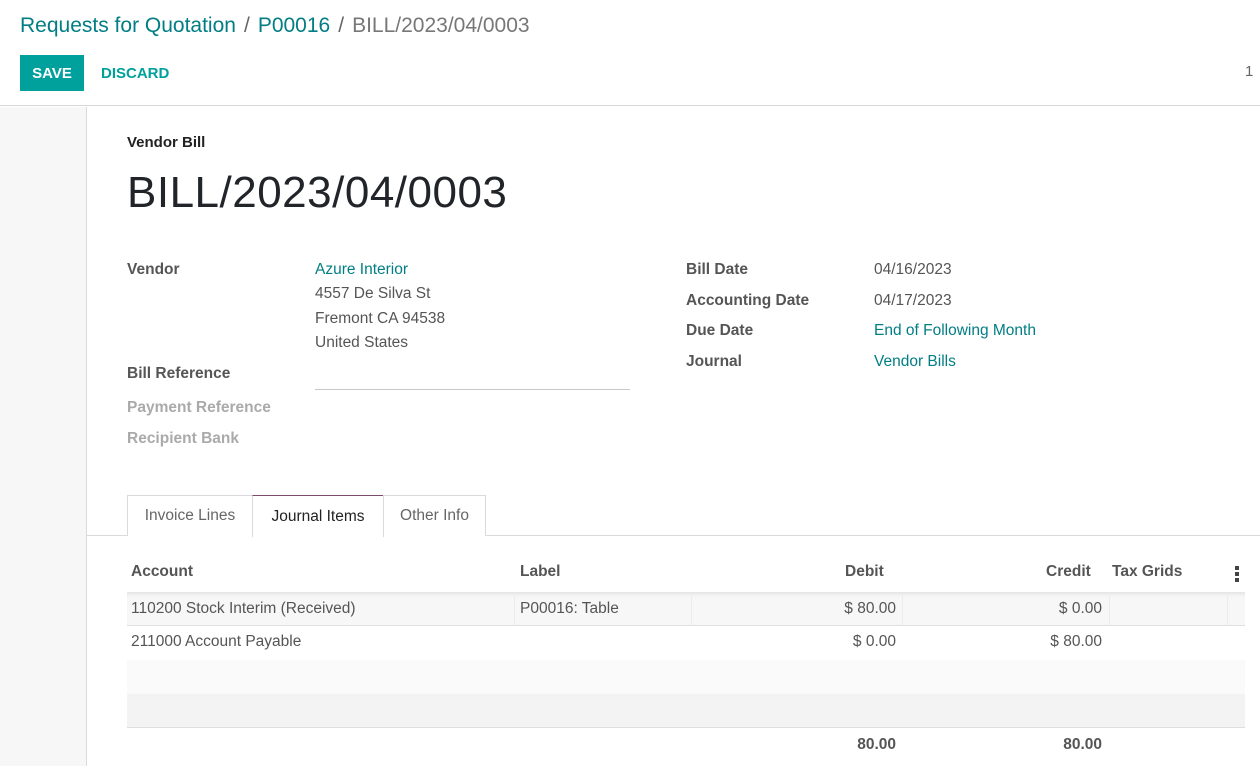 This screenshot has height=766, width=1260. I want to click on left-gutter, so click(43, 436).